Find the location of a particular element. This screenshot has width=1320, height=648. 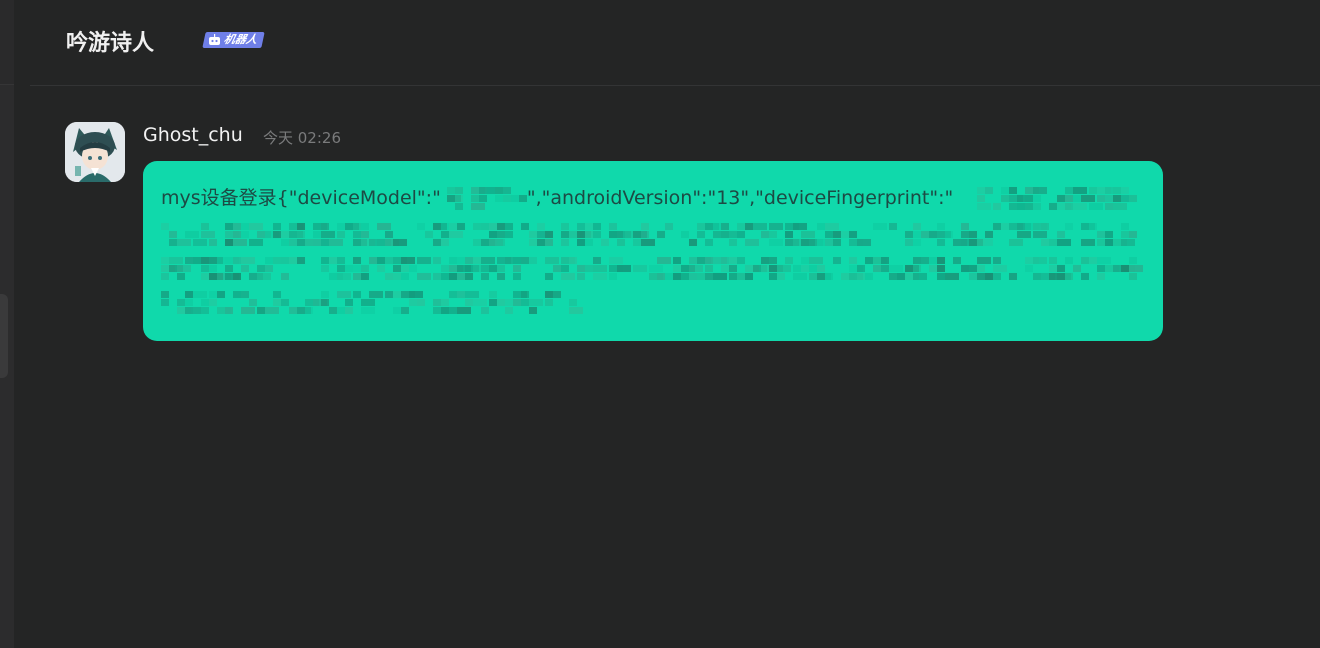

panel-resize-handle is located at coordinates (4, 336).